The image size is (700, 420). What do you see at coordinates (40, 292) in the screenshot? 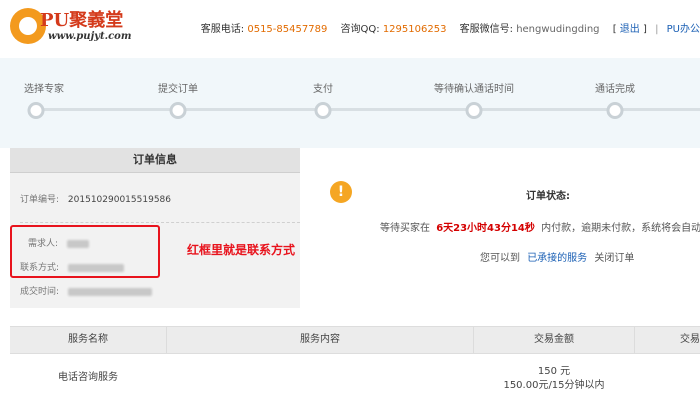
I see `deal-time-label: 成交时间:` at bounding box center [40, 292].